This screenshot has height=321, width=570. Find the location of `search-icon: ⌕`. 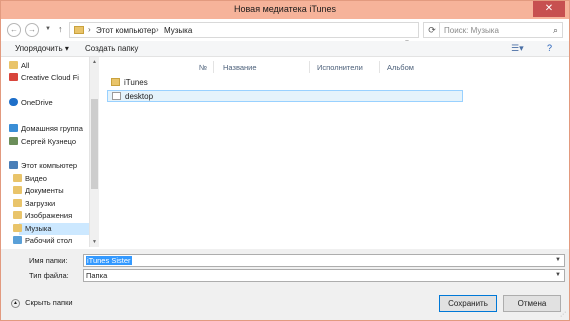

search-icon: ⌕ is located at coordinates (555, 30).